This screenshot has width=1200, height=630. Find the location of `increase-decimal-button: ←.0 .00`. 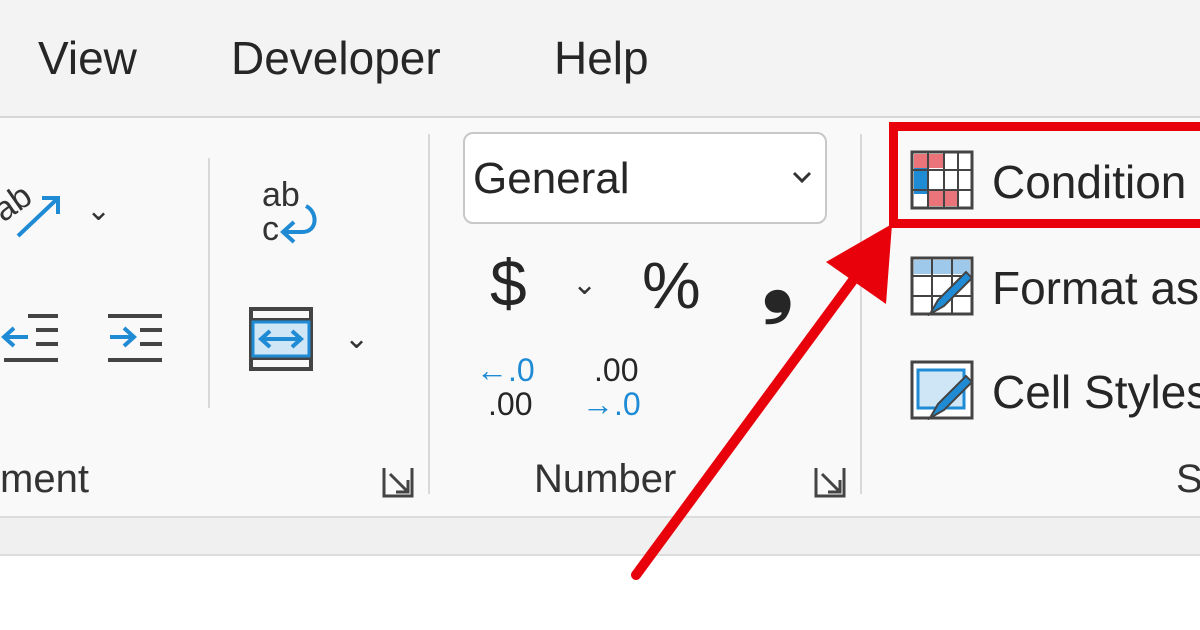

increase-decimal-button: ←.0 .00 is located at coordinates (511, 389).